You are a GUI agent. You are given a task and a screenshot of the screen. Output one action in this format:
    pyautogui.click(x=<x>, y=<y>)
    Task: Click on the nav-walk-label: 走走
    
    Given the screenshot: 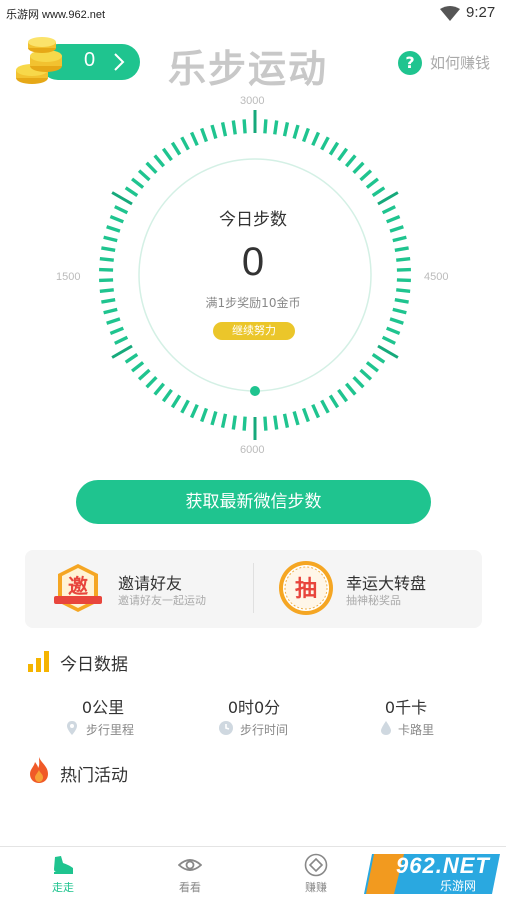 What is the action you would take?
    pyautogui.click(x=63, y=887)
    